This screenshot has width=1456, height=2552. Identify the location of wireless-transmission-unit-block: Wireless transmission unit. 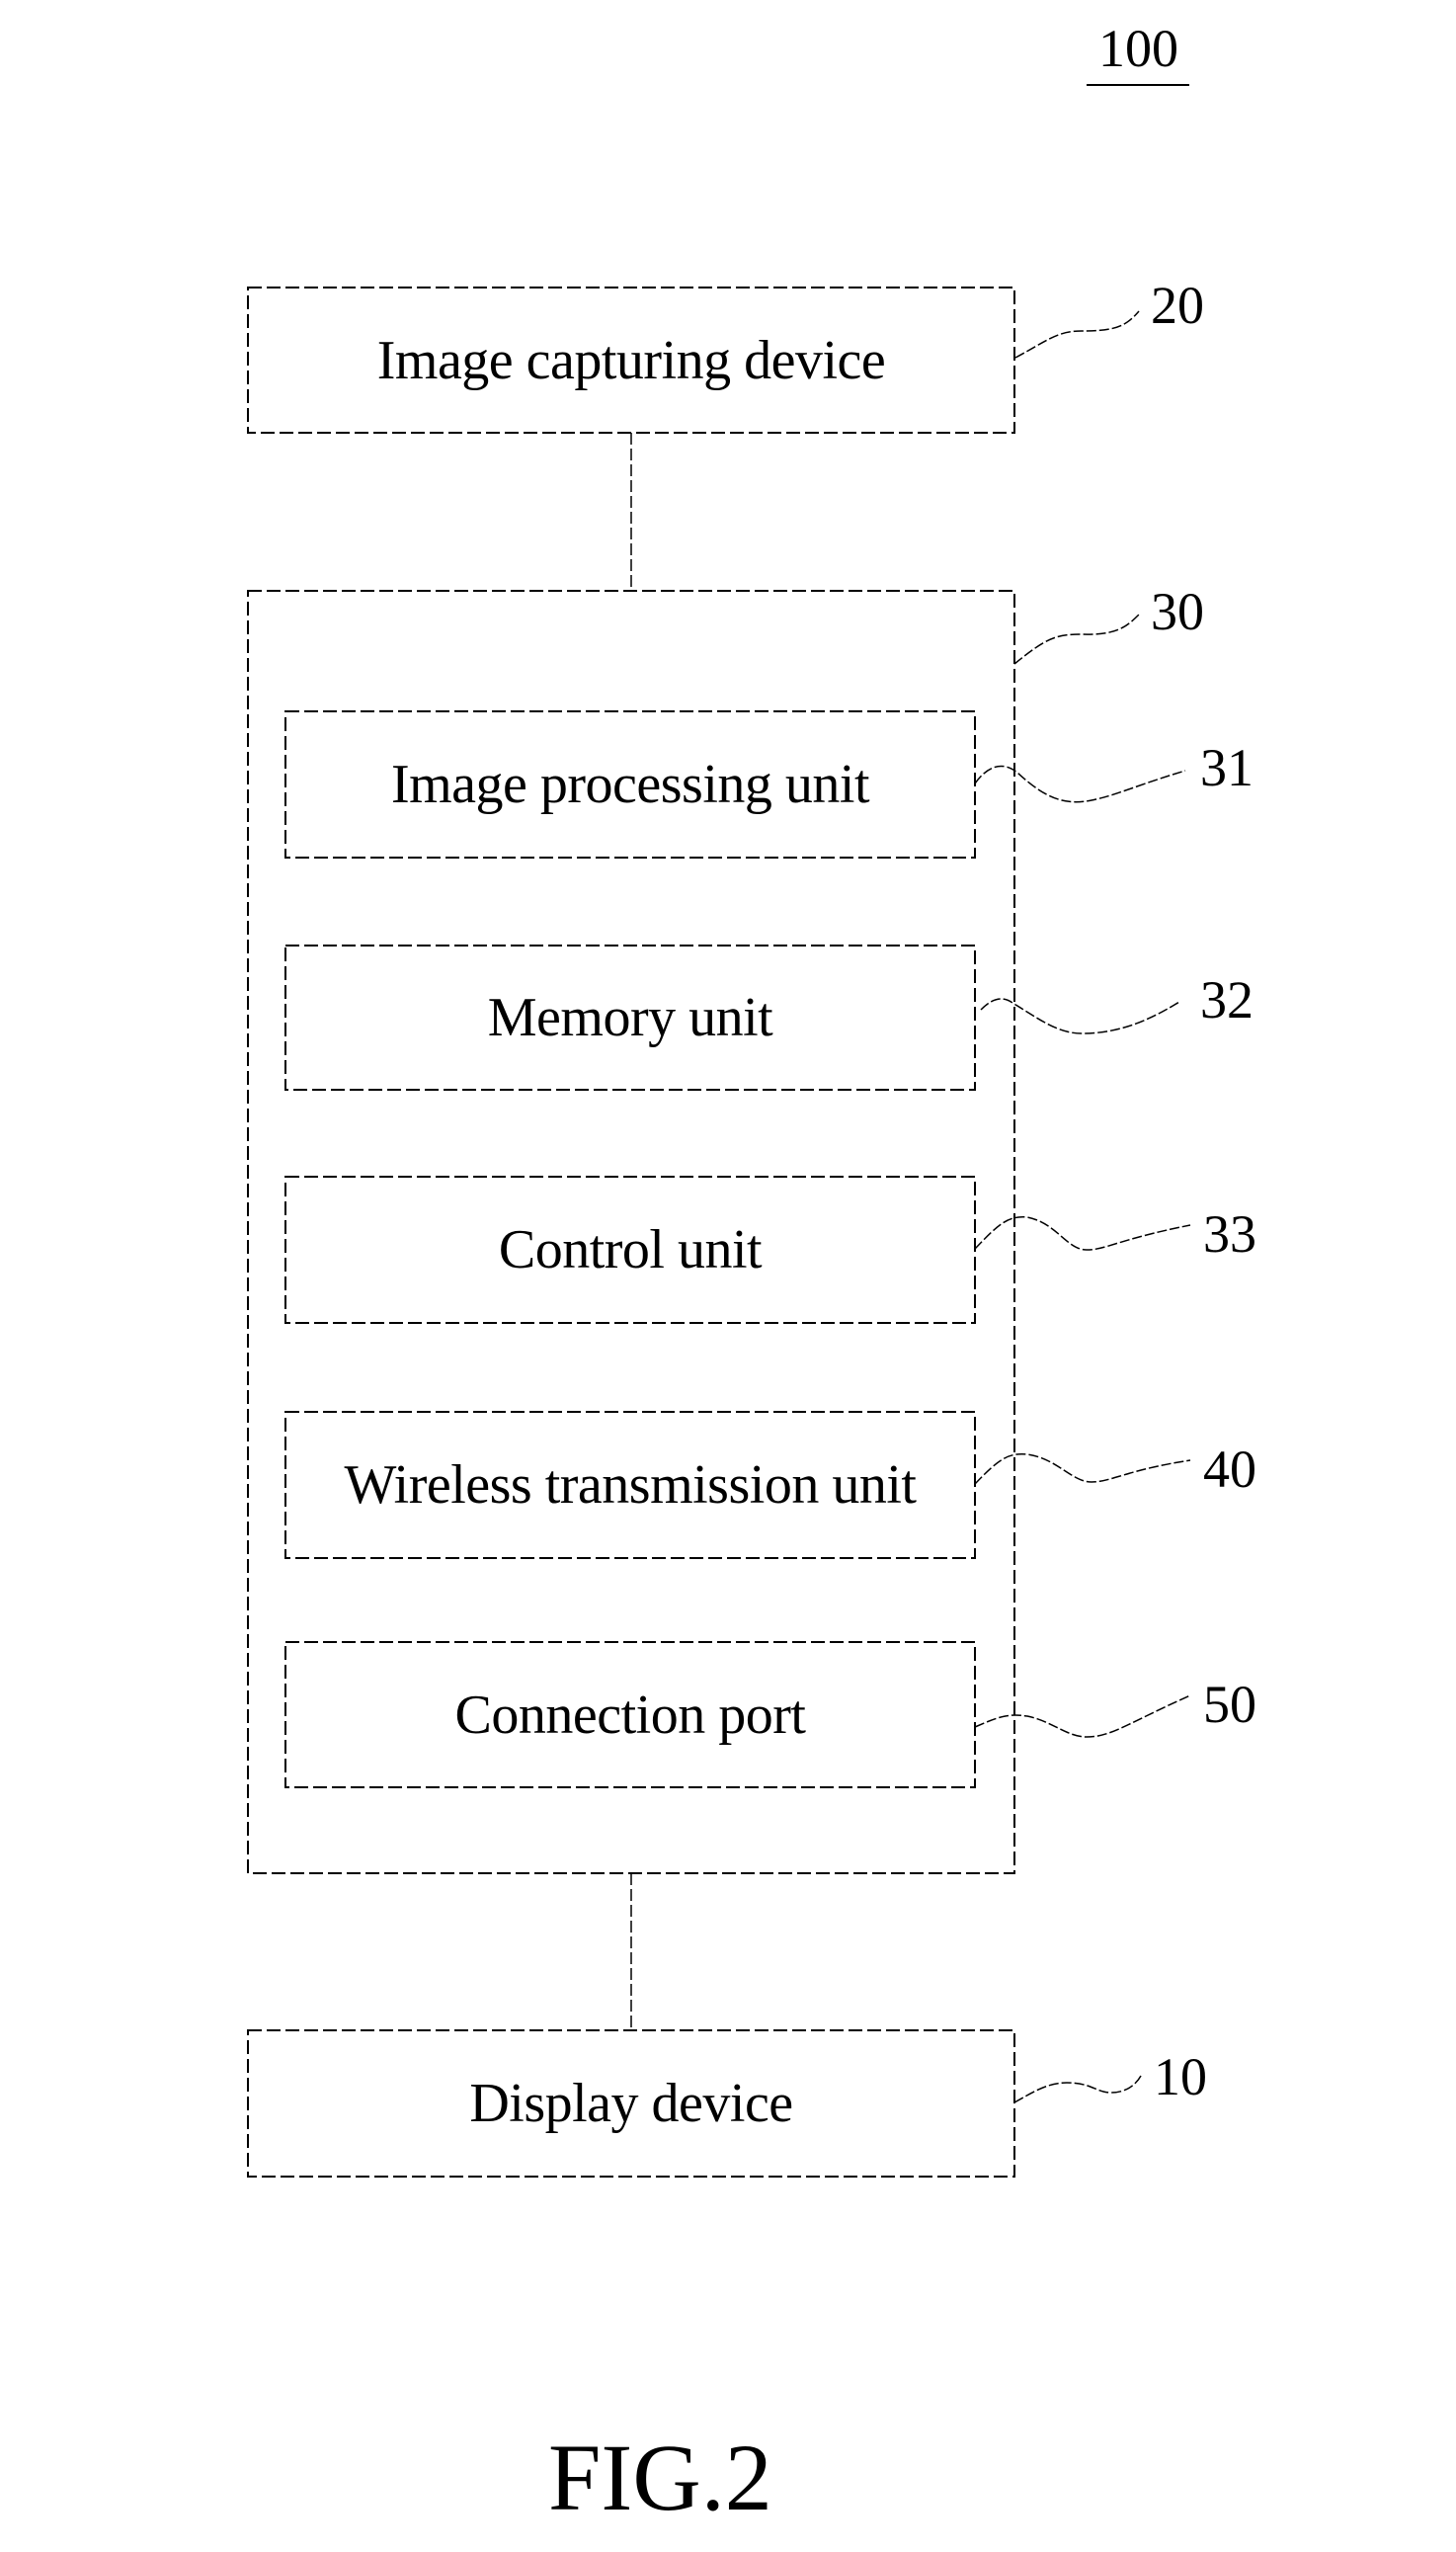
(630, 1485).